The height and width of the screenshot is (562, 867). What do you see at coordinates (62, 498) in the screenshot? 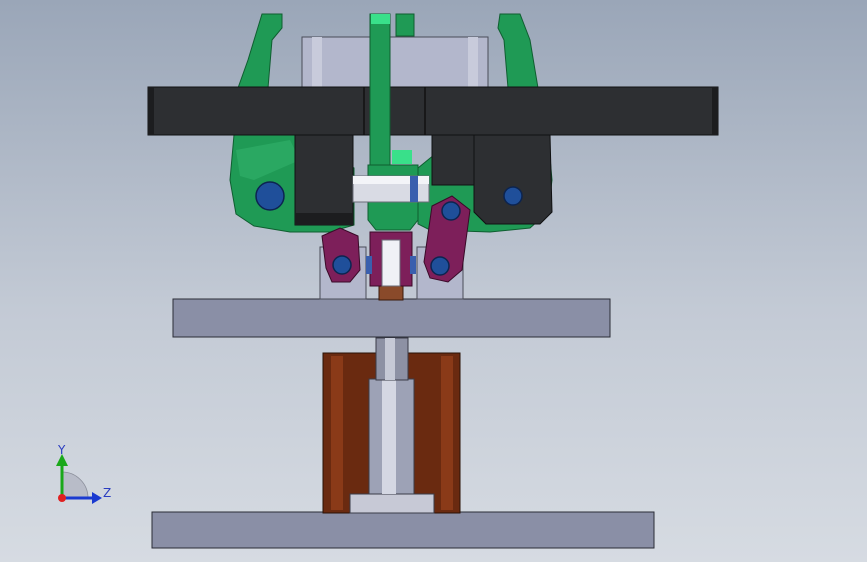
I see `x-axis-origin` at bounding box center [62, 498].